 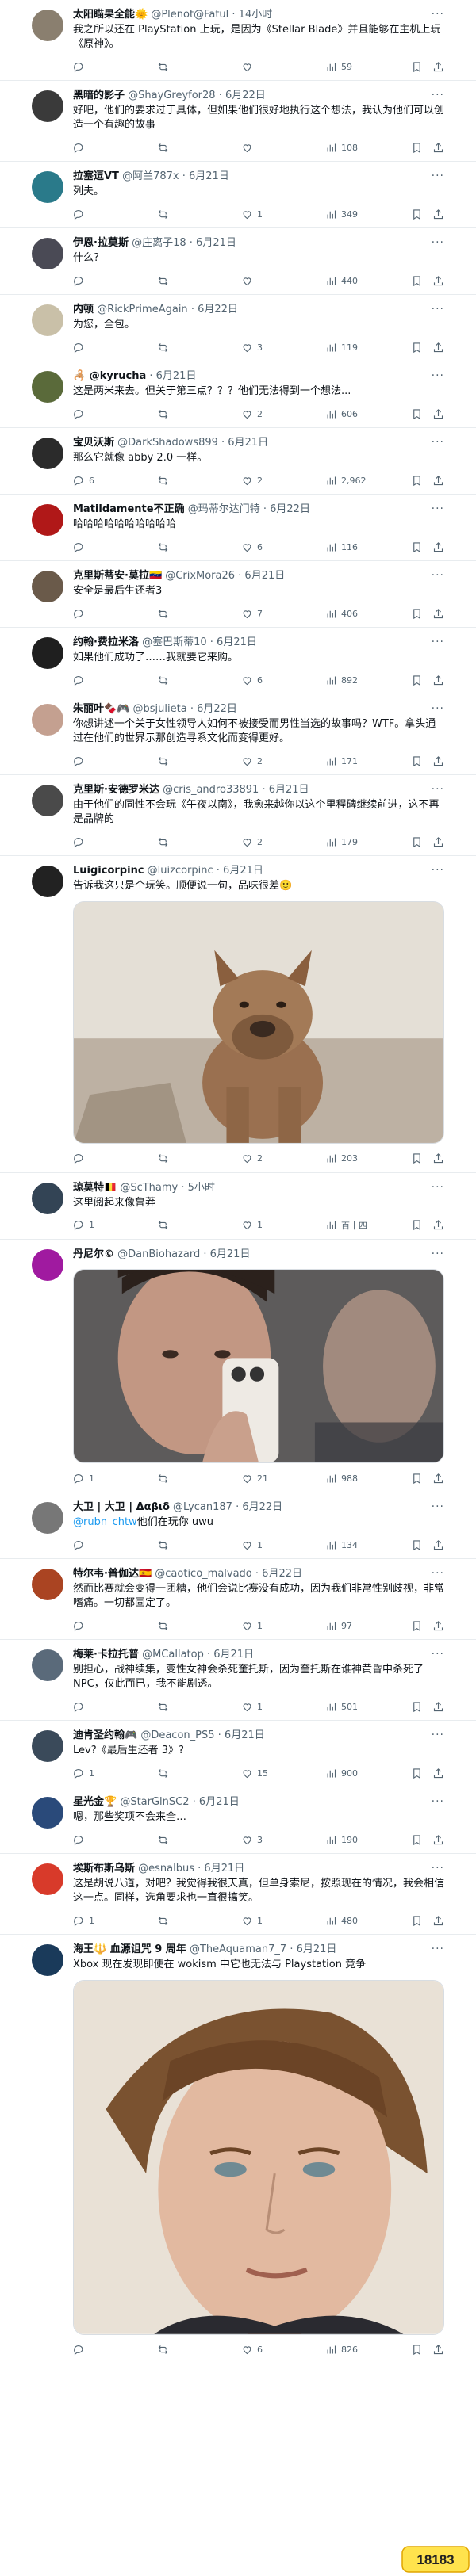 What do you see at coordinates (203, 1574) in the screenshot?
I see `author-handle: @caotico_malvado` at bounding box center [203, 1574].